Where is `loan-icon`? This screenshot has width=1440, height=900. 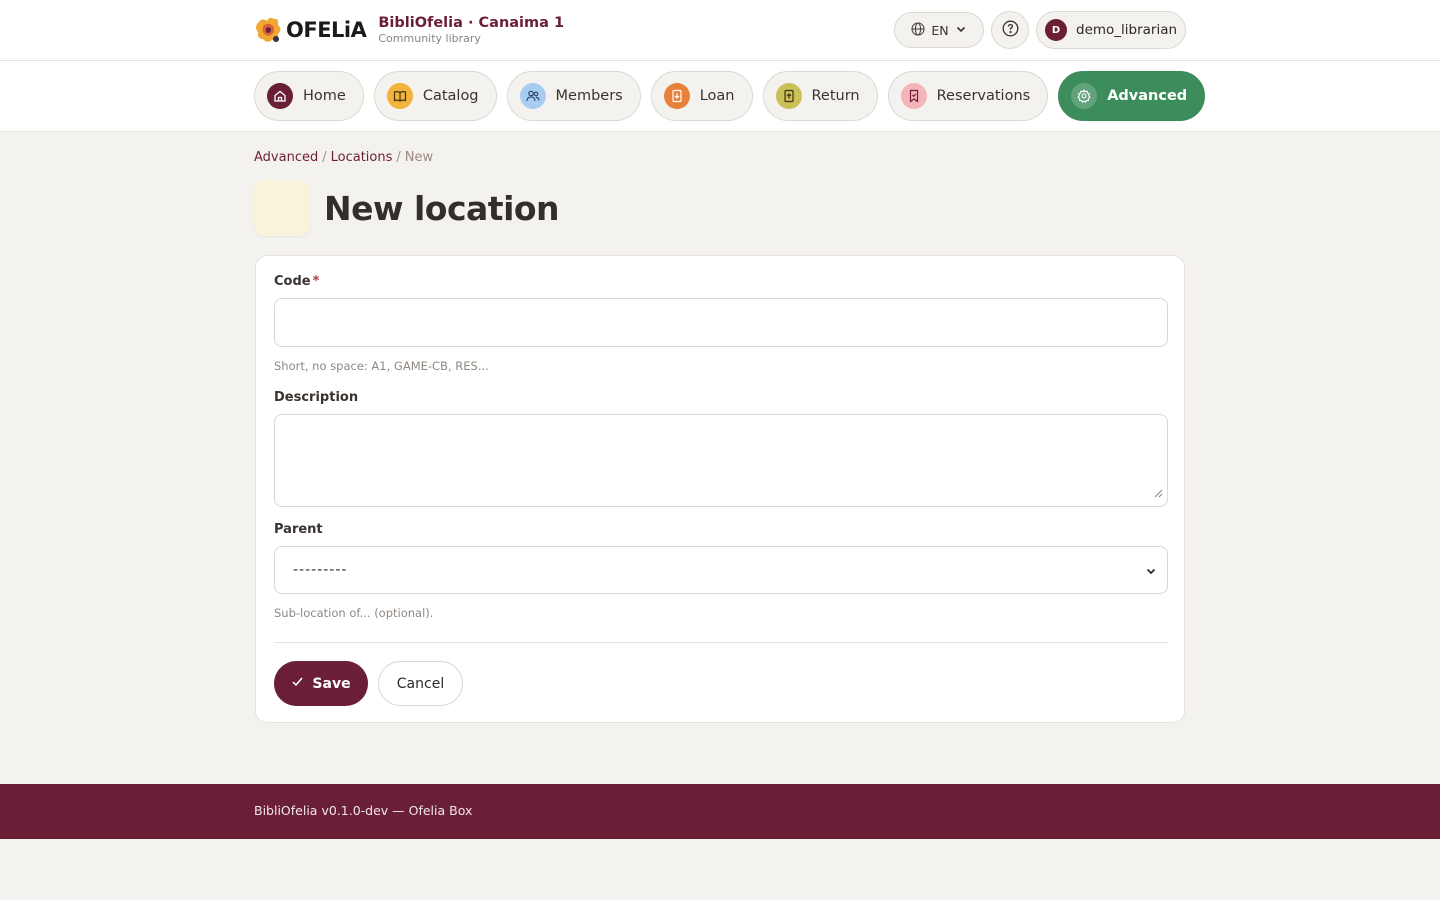 loan-icon is located at coordinates (676, 96).